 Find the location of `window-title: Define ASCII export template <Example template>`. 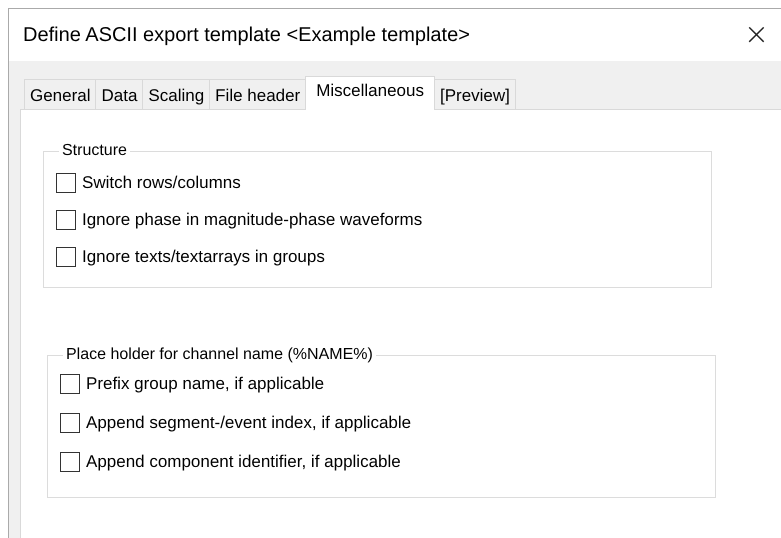

window-title: Define ASCII export template <Example template> is located at coordinates (246, 35).